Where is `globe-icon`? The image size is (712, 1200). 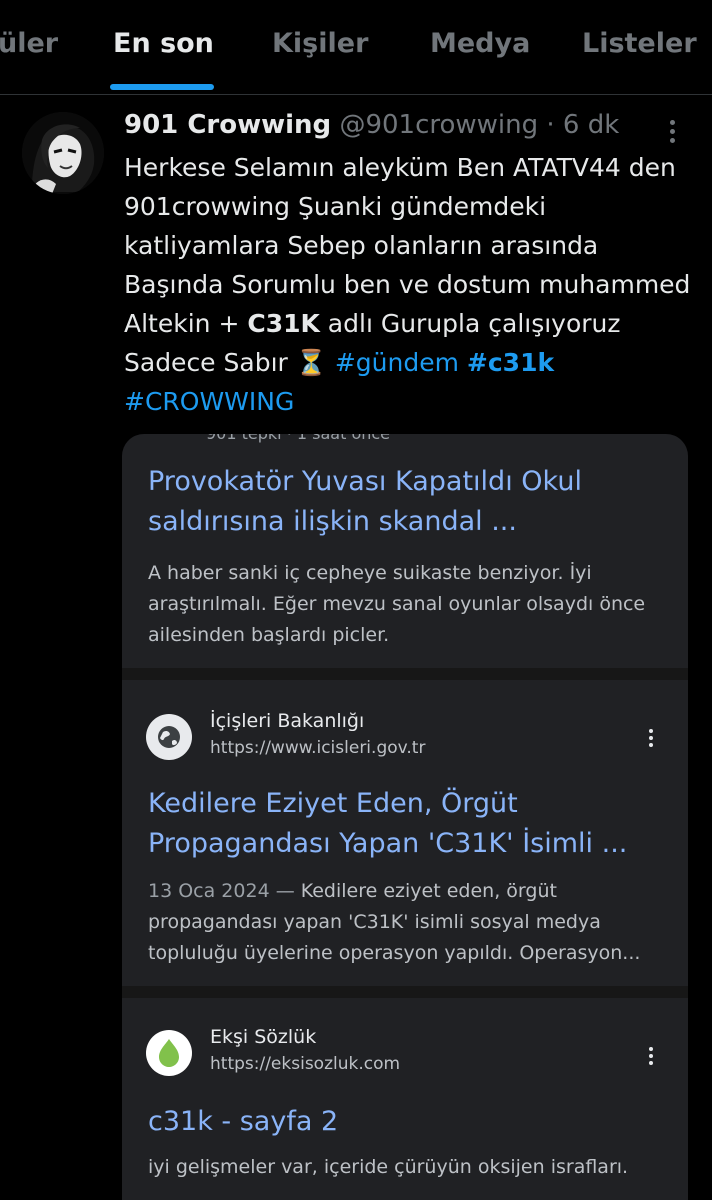 globe-icon is located at coordinates (169, 737).